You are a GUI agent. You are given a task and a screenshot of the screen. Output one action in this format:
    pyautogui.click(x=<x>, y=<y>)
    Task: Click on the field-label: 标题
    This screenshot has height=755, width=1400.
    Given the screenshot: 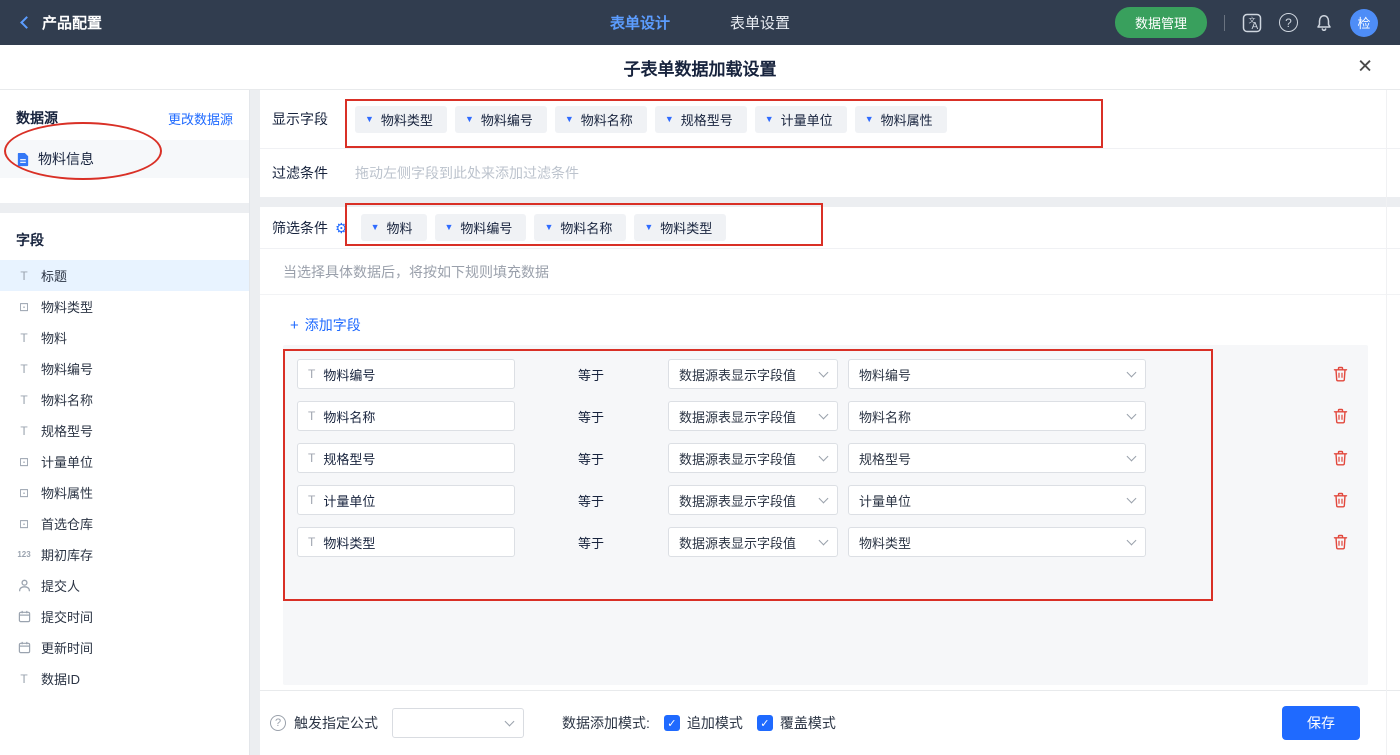 What is the action you would take?
    pyautogui.click(x=54, y=276)
    